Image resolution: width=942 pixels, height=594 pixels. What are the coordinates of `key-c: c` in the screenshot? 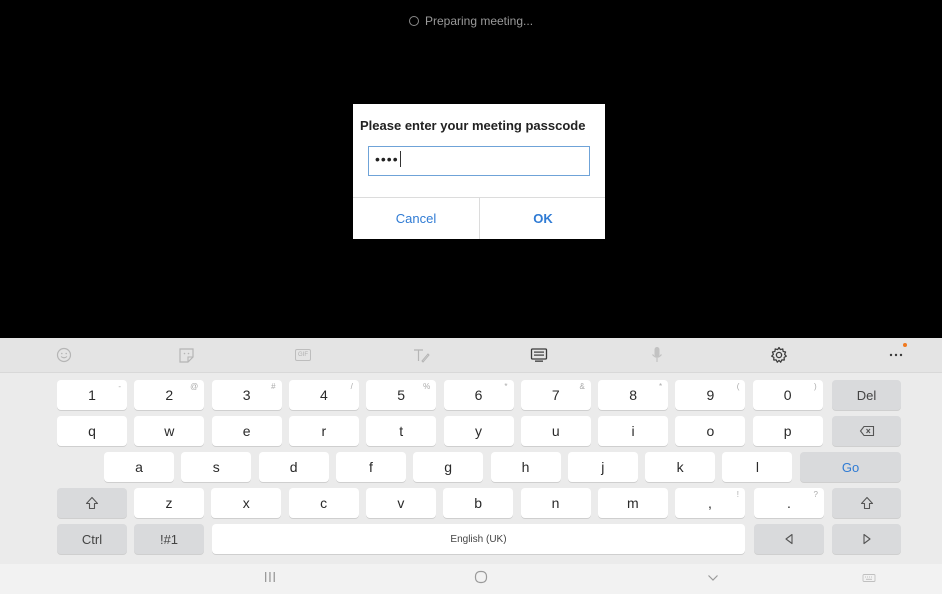 It's located at (323, 503).